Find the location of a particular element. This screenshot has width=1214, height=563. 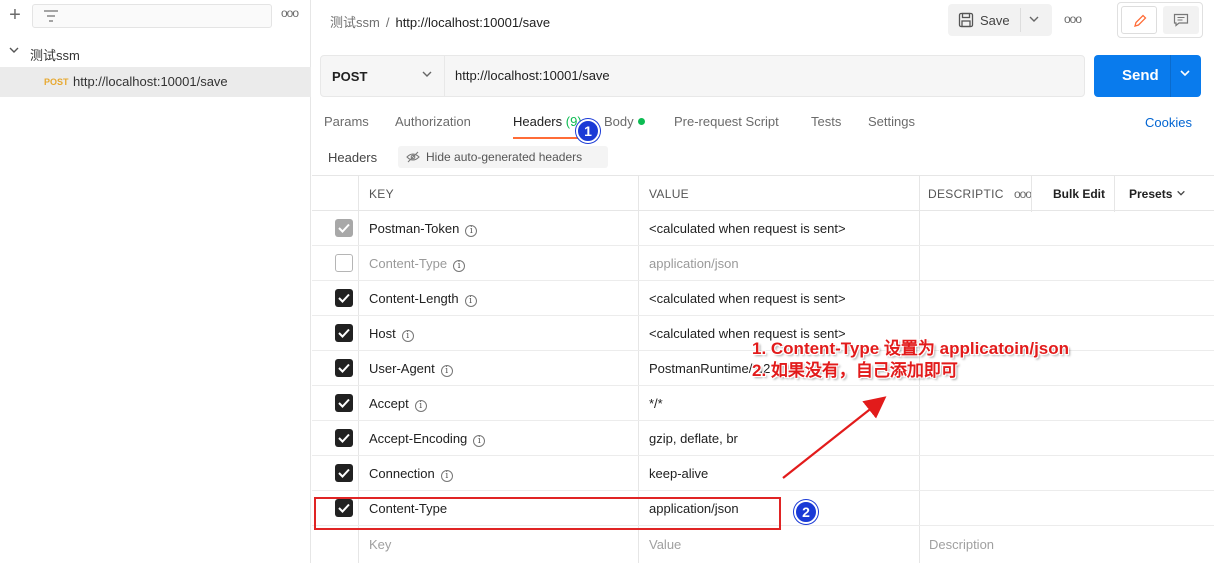

annotation-line-1: 1. Content-Type 设置为 applicatoin/json is located at coordinates (911, 348).